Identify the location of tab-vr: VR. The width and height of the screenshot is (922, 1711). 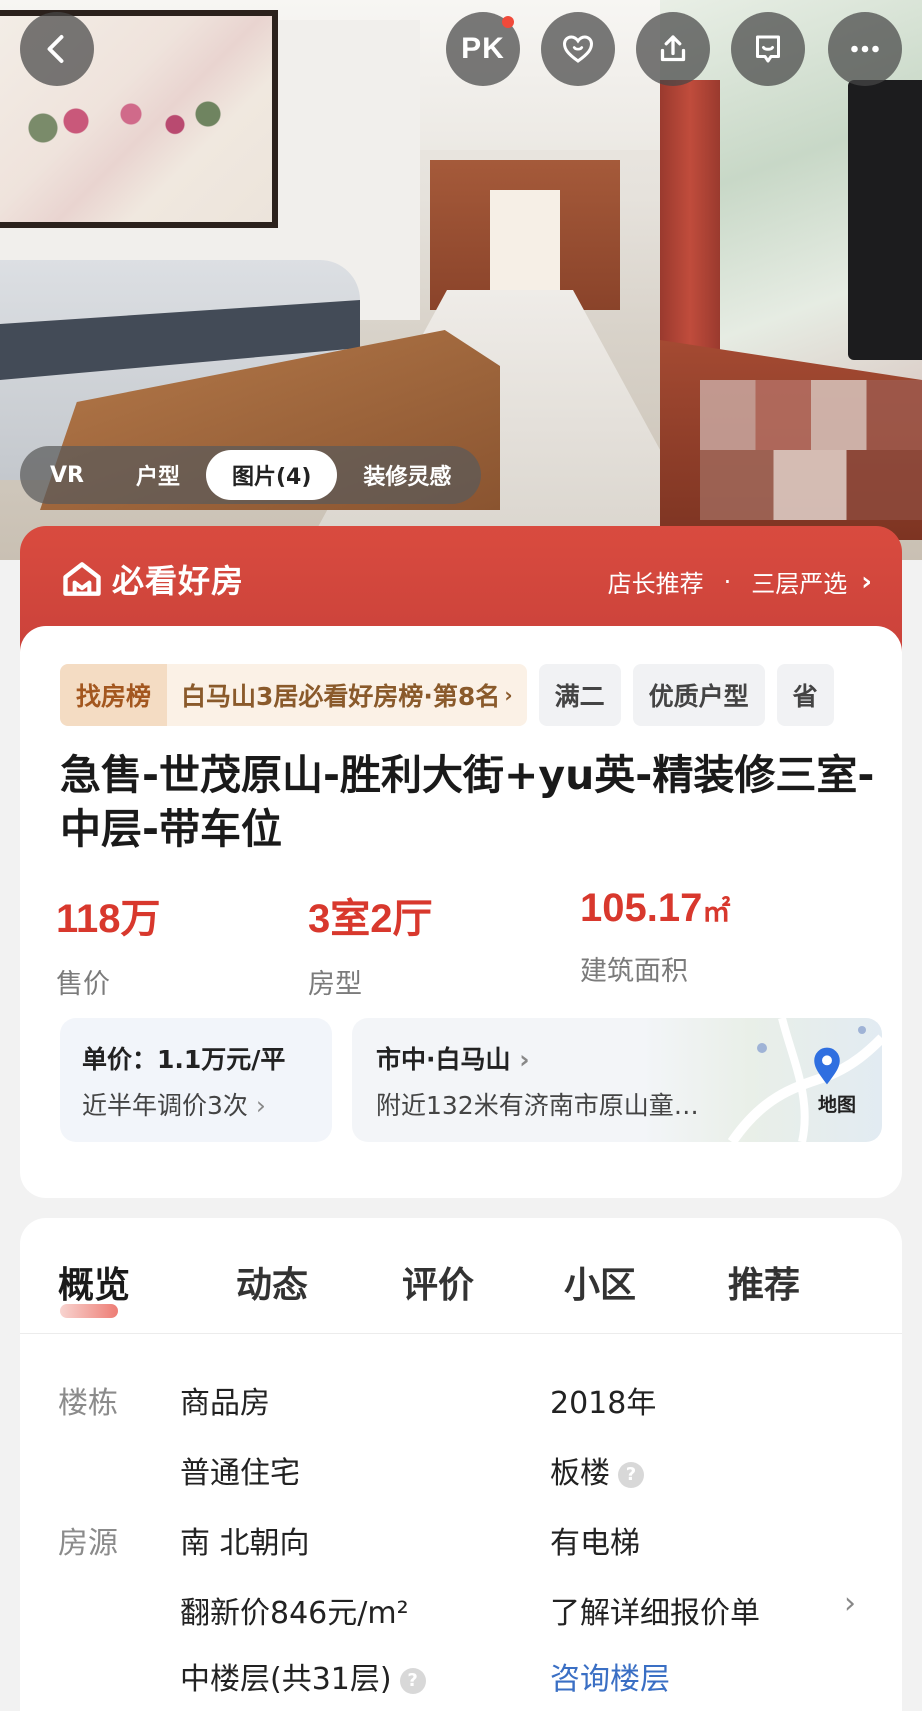
(67, 475).